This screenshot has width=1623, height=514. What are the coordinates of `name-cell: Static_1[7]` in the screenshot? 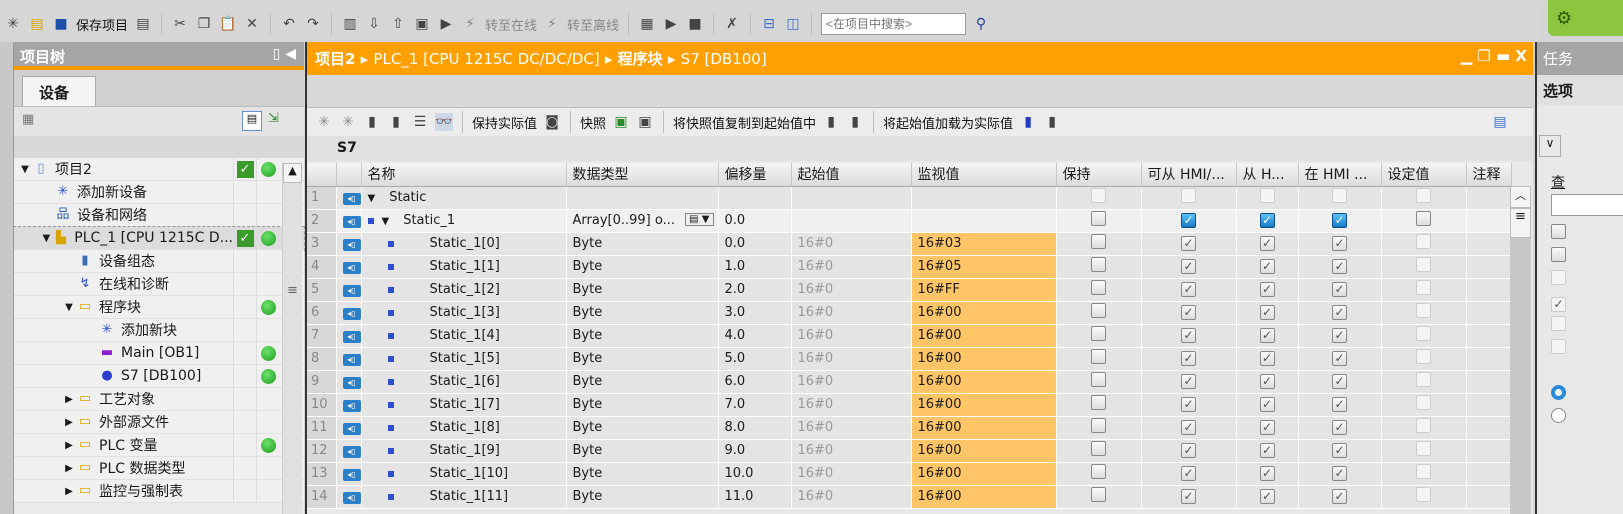 It's located at (464, 405).